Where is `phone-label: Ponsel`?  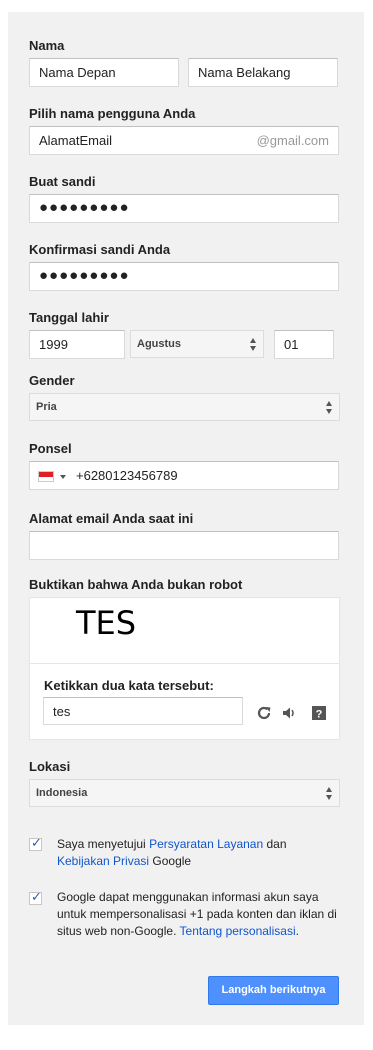 phone-label: Ponsel is located at coordinates (50, 448).